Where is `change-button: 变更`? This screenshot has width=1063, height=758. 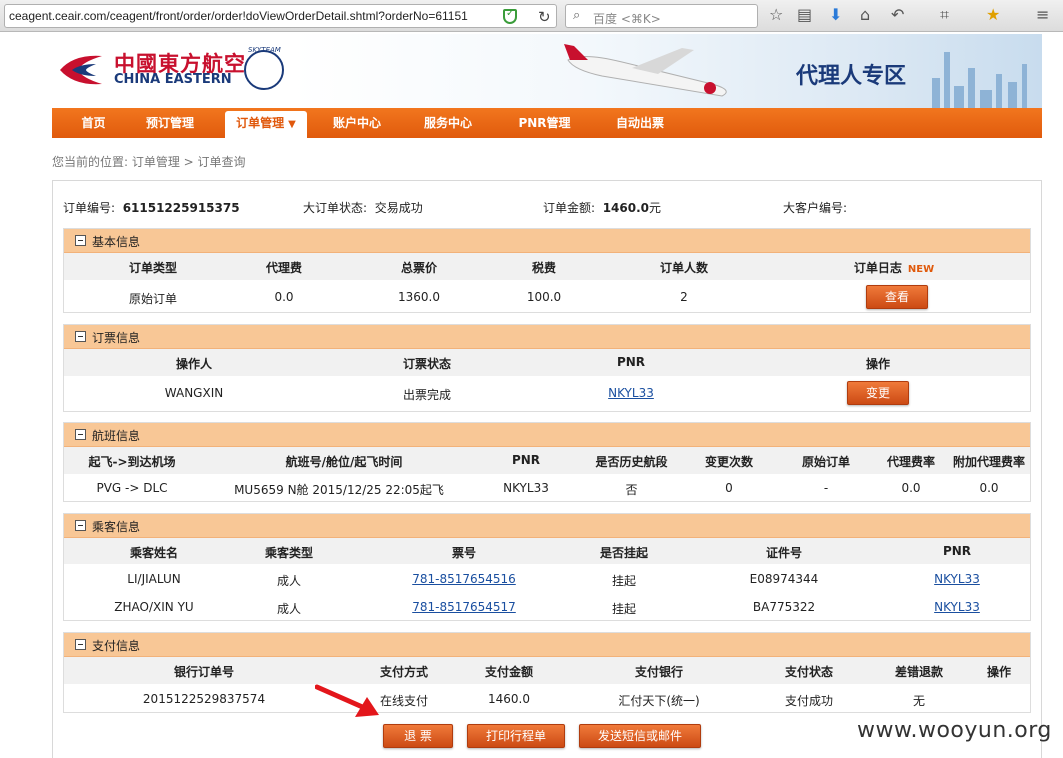 change-button: 变更 is located at coordinates (878, 393).